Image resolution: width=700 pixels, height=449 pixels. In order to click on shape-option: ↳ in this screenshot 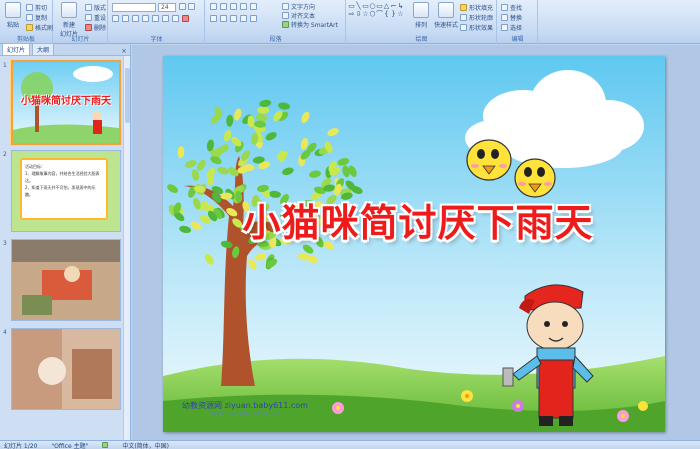, I will do `click(400, 6)`.